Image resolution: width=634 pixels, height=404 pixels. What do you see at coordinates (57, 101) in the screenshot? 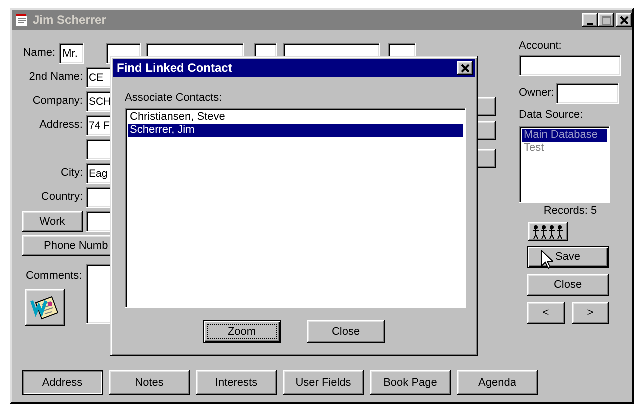
I see `field-label: Company:` at bounding box center [57, 101].